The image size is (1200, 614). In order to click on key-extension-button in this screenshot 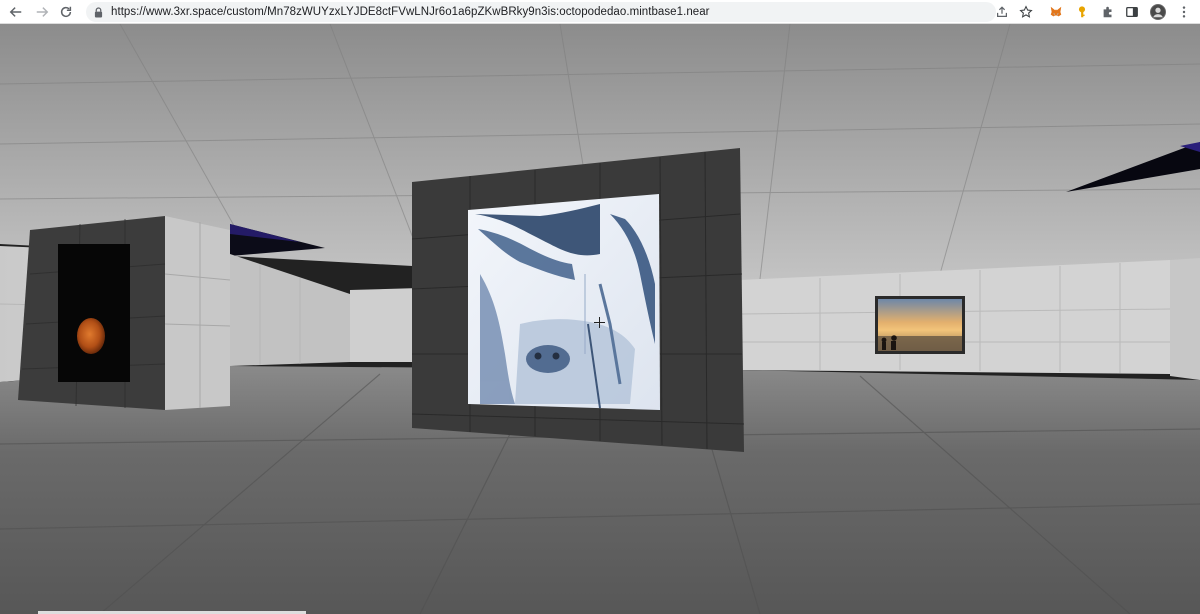, I will do `click(1082, 12)`.